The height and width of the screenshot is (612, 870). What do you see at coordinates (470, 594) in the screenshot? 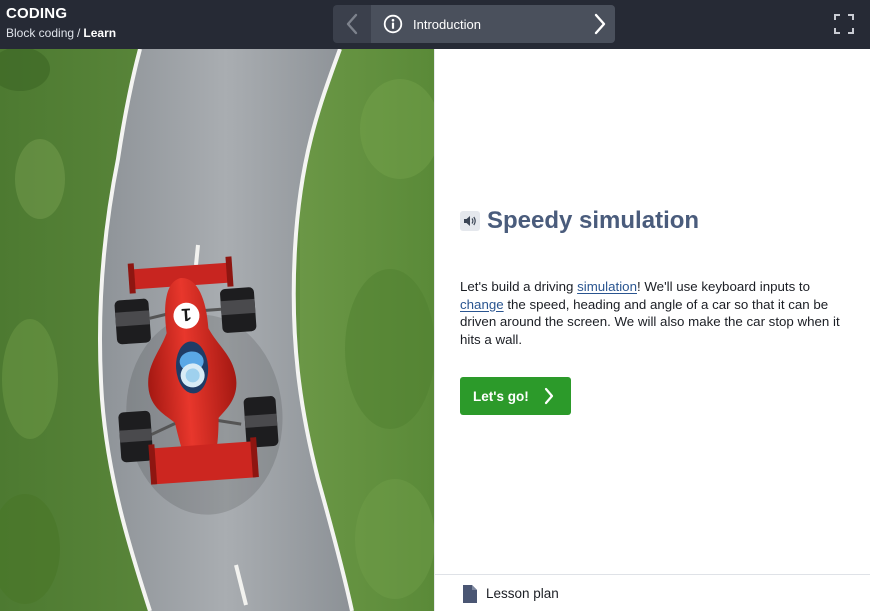
I see `document-icon` at bounding box center [470, 594].